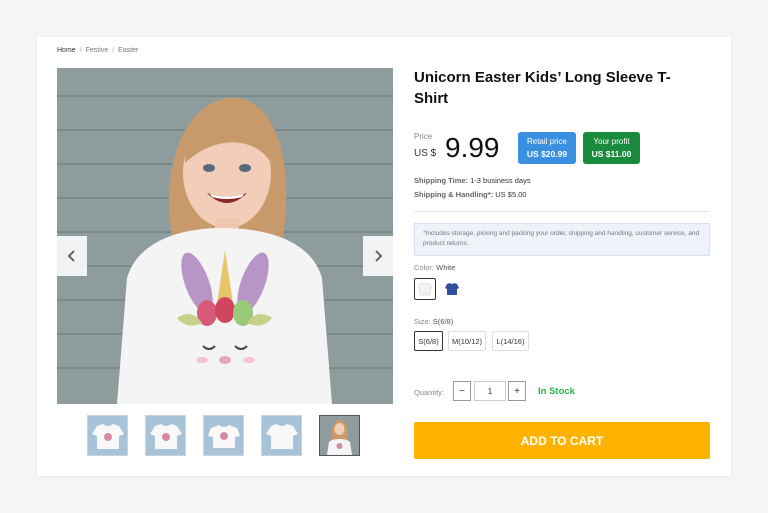 Image resolution: width=768 pixels, height=513 pixels. I want to click on color-swatch-white, so click(425, 289).